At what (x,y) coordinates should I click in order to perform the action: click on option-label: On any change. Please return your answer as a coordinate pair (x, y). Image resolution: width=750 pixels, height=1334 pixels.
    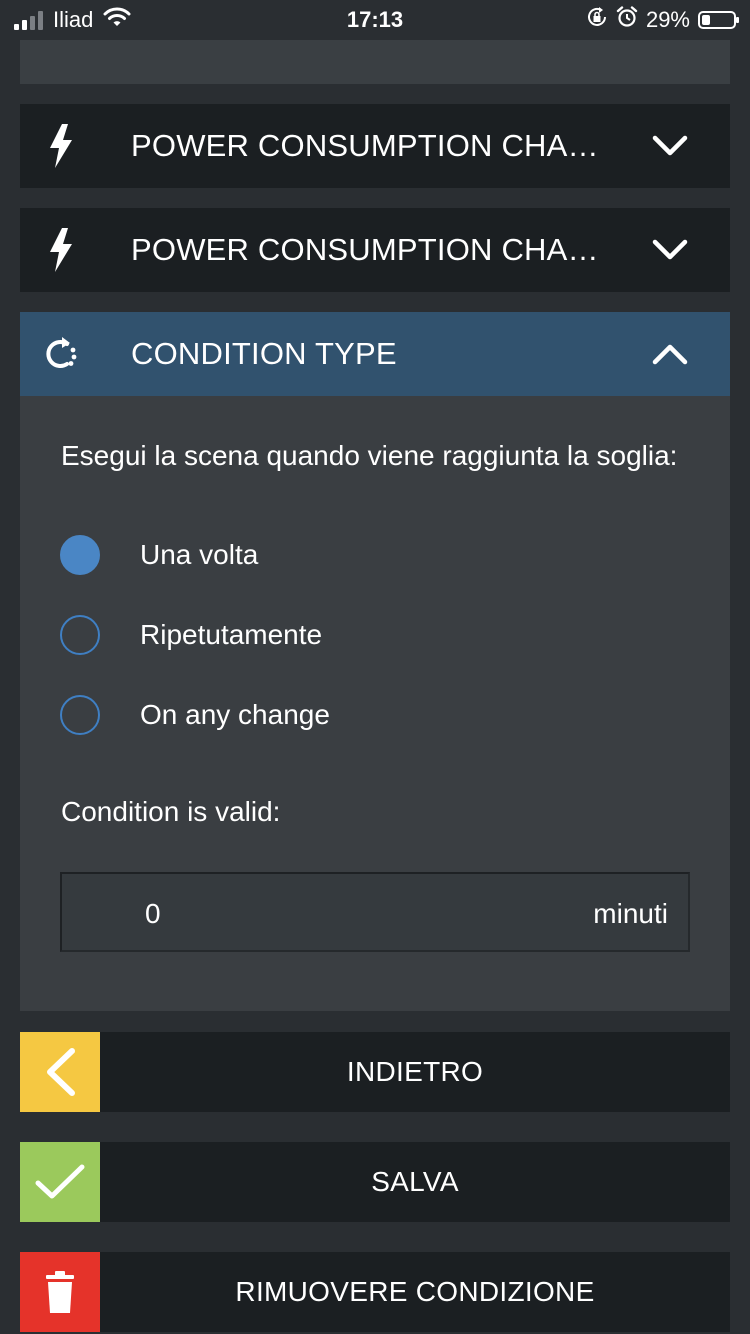
    Looking at the image, I should click on (235, 714).